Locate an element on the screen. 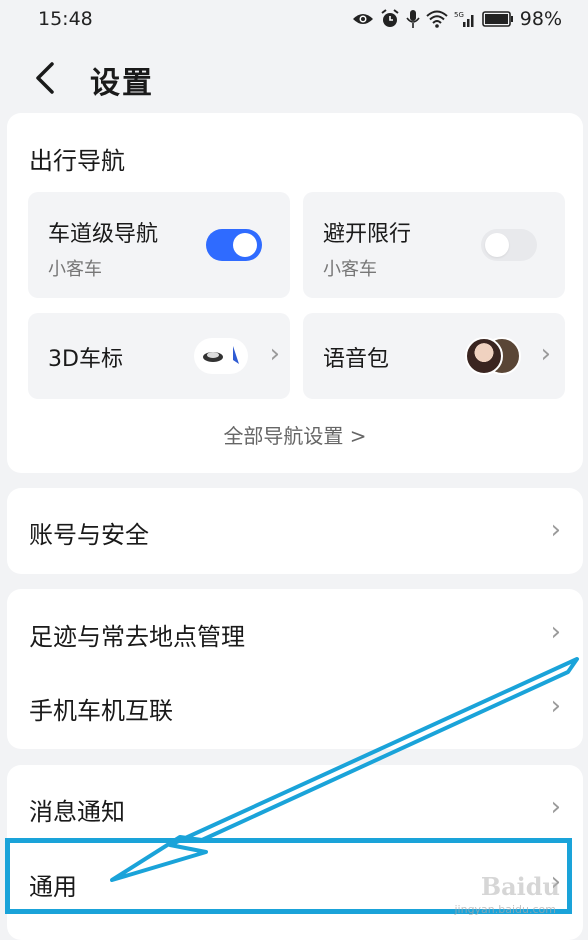 Image resolution: width=588 pixels, height=940 pixels. tile-title: 车道级导航 is located at coordinates (103, 234).